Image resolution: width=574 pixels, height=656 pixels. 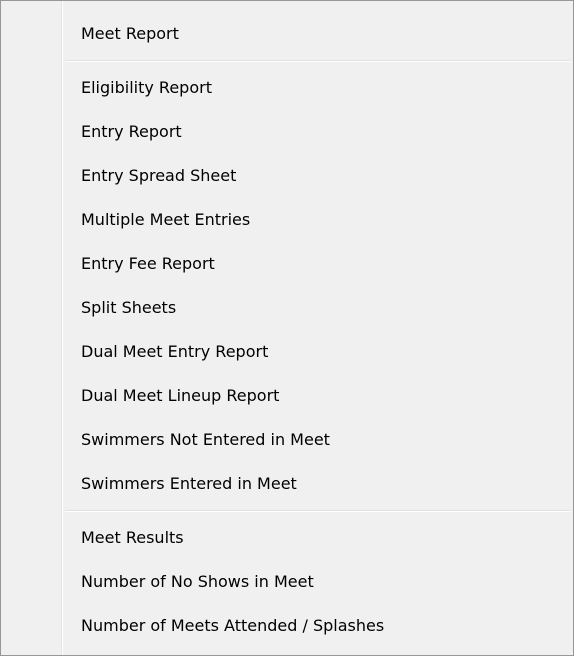 What do you see at coordinates (287, 484) in the screenshot?
I see `menu-item-swimmers-entered: Swimmers Entered in Meet` at bounding box center [287, 484].